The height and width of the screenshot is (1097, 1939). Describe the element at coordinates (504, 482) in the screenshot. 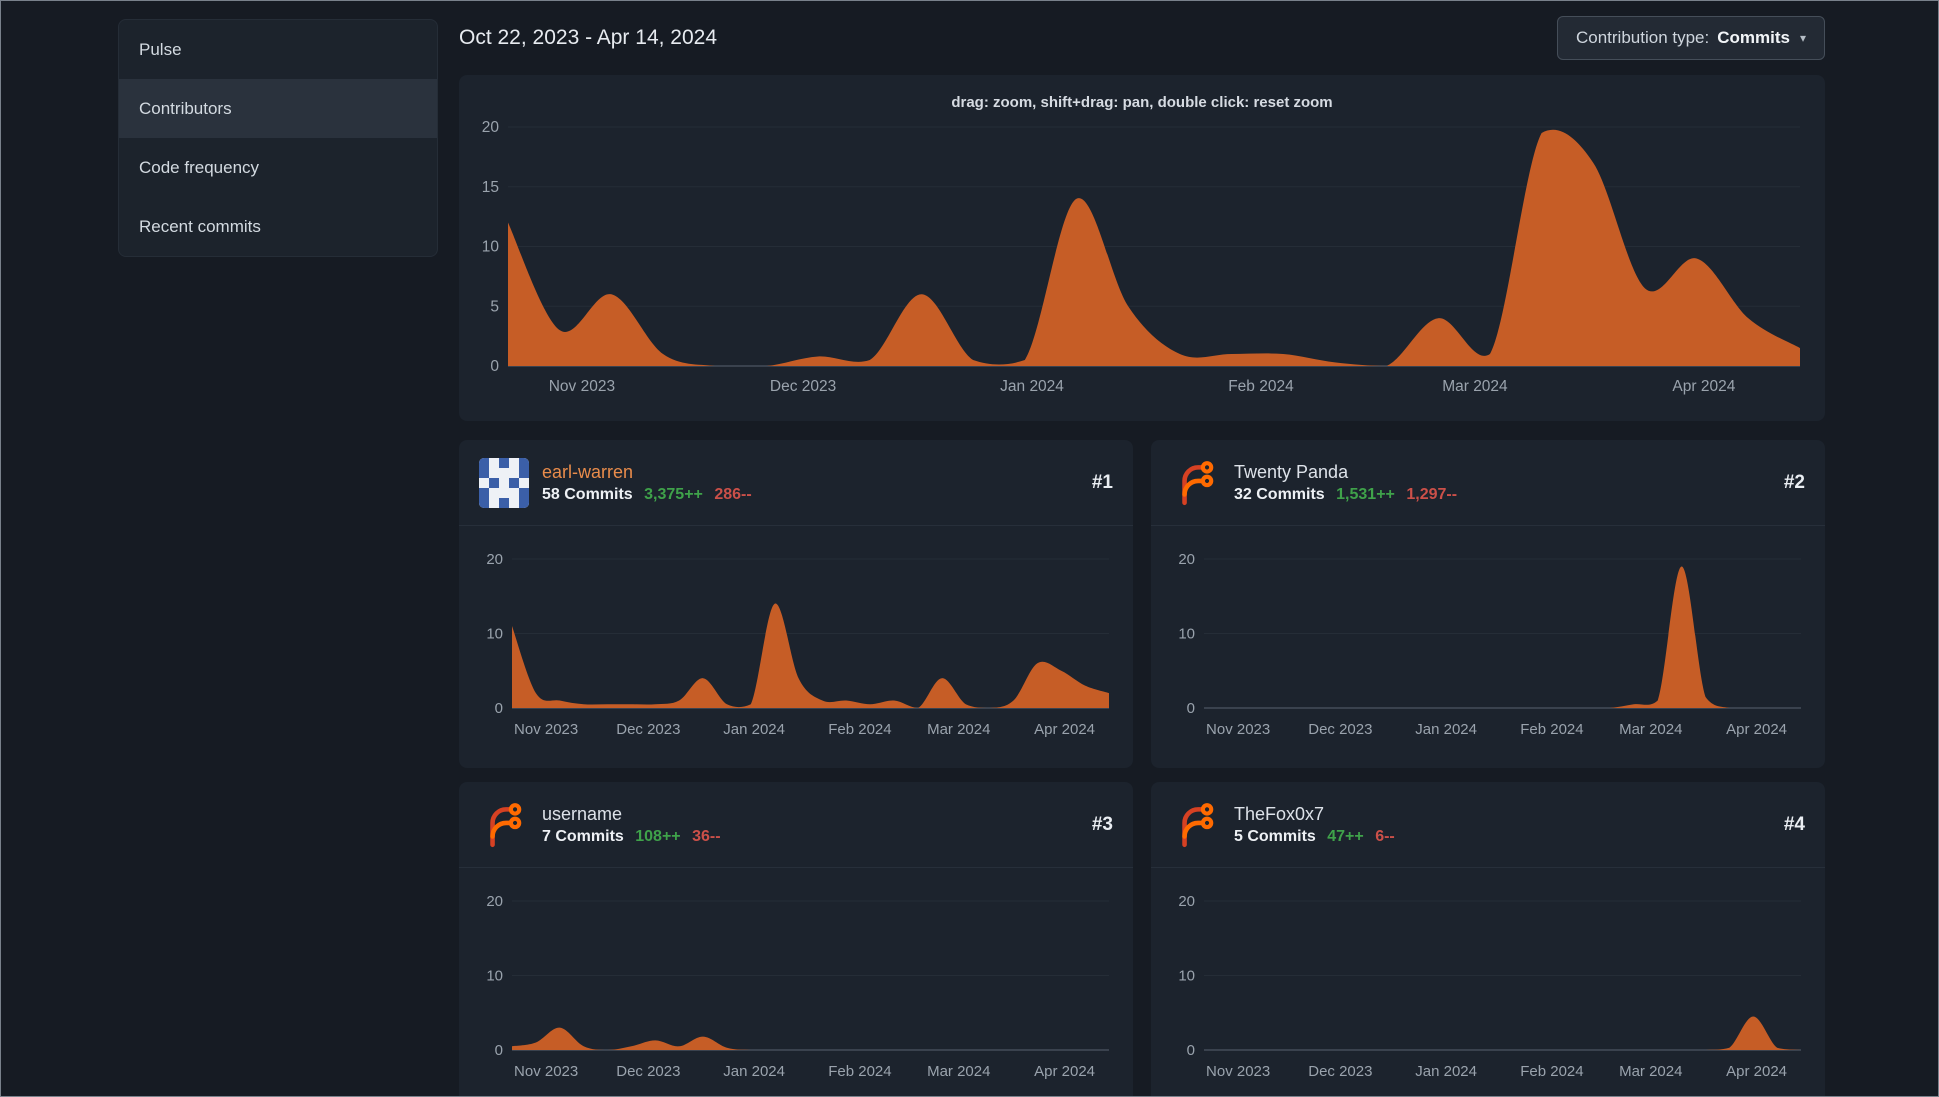

I see `identicon-avatar` at that location.